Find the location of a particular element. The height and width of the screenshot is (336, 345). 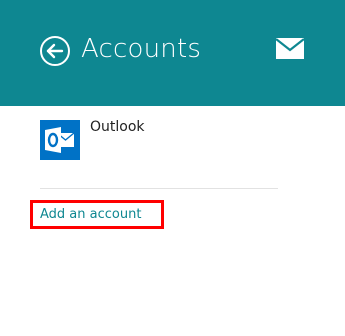

outlook-icon is located at coordinates (60, 140).